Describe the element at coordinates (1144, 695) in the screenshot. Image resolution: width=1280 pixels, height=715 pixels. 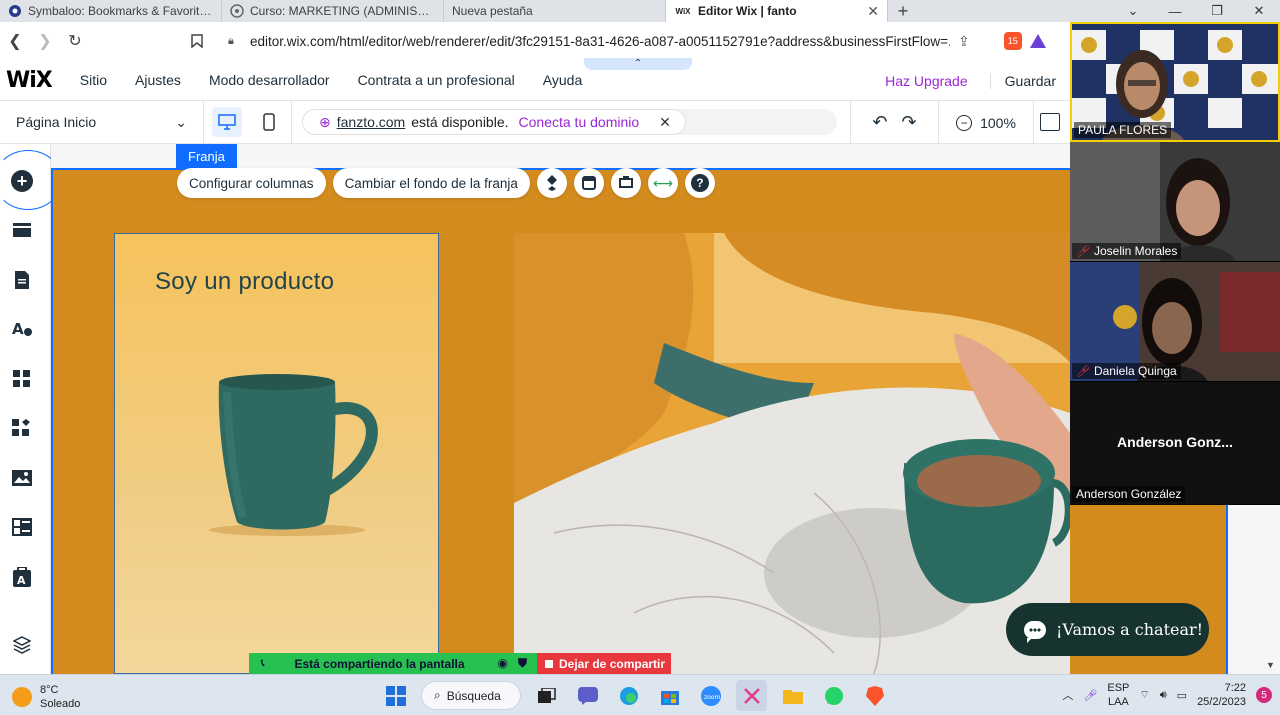
I see `wifi-icon: ⌔` at that location.